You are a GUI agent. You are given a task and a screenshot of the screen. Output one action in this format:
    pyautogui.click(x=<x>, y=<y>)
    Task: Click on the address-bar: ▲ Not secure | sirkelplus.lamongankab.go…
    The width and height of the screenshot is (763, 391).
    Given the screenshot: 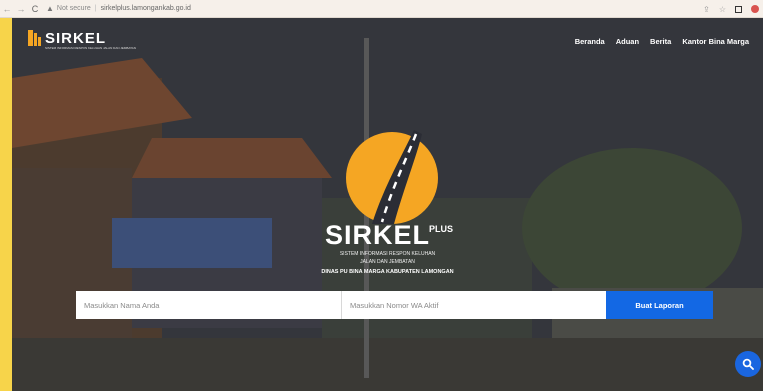 What is the action you would take?
    pyautogui.click(x=118, y=8)
    